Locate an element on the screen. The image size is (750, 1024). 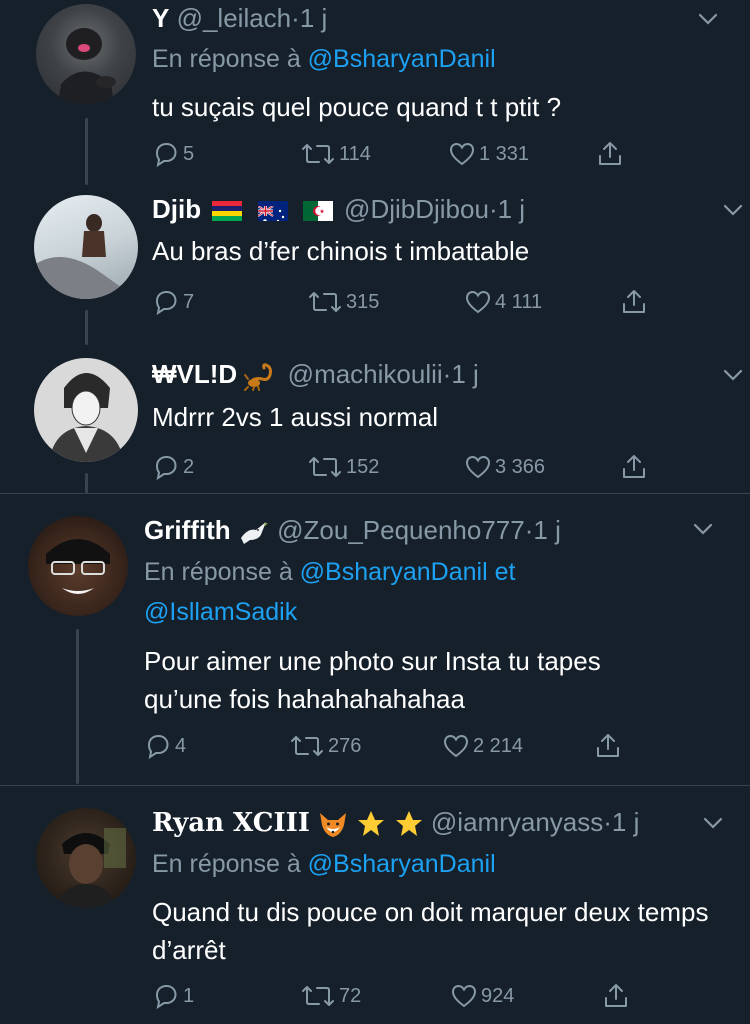
like-button: 4 111 is located at coordinates (503, 302).